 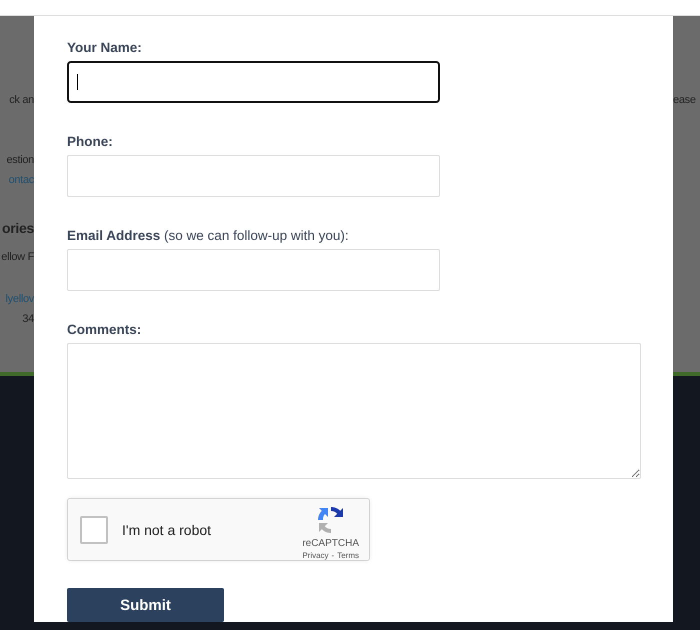 I want to click on field-label: Comments:, so click(x=104, y=330).